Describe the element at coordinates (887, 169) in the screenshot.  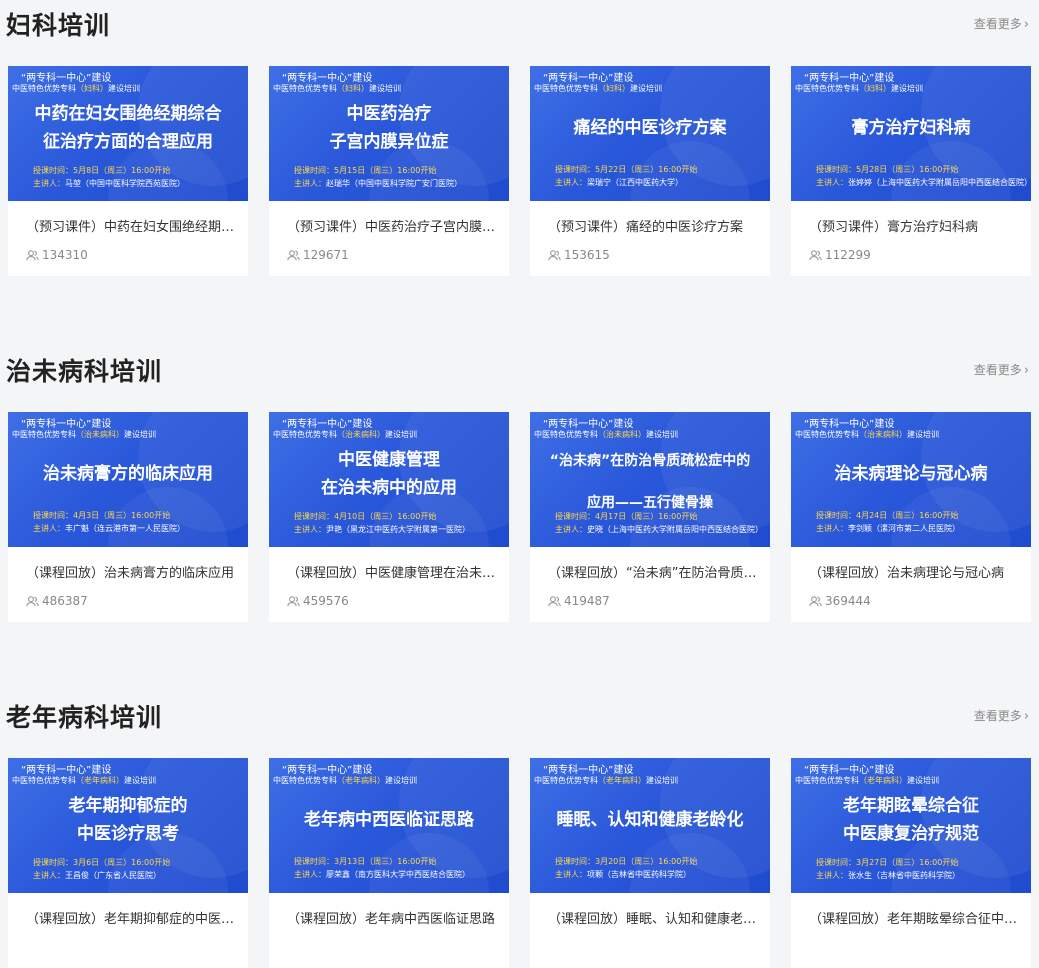
I see `banner-time: 授课时间：5月28日（周三）16:00开始` at that location.